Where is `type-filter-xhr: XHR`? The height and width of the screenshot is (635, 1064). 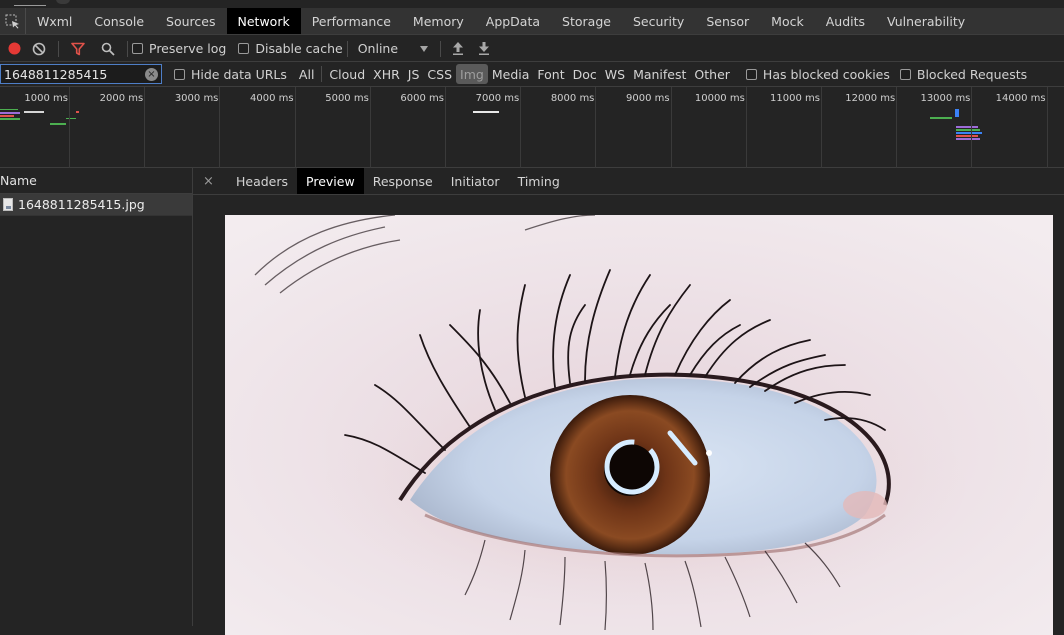
type-filter-xhr: XHR is located at coordinates (386, 74).